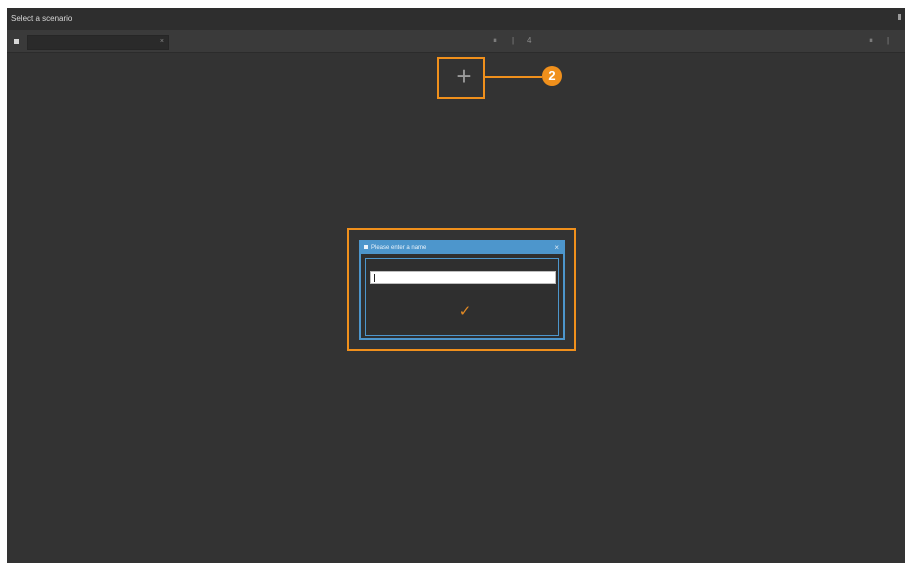 The height and width of the screenshot is (563, 905). What do you see at coordinates (463, 277) in the screenshot?
I see `scenario-name-input` at bounding box center [463, 277].